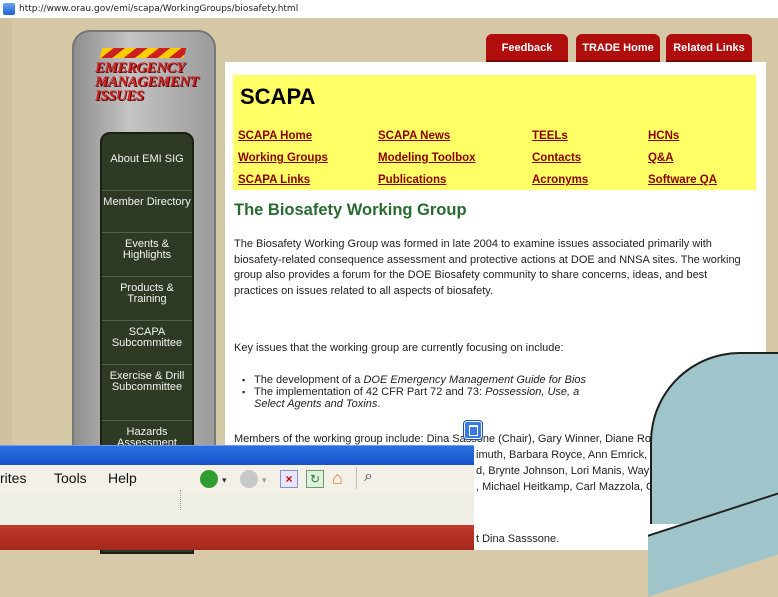 The image size is (778, 597). Describe the element at coordinates (264, 480) in the screenshot. I see `forward-dropdown-icon: ▾` at that location.